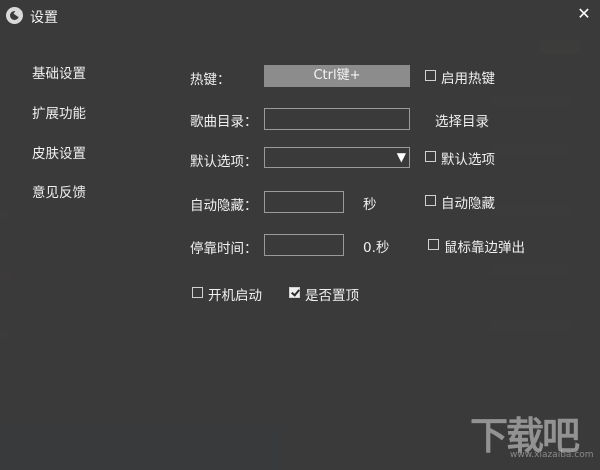 Image resolution: width=600 pixels, height=470 pixels. What do you see at coordinates (332, 294) in the screenshot?
I see `always-on-top-label: 是否置顶` at bounding box center [332, 294].